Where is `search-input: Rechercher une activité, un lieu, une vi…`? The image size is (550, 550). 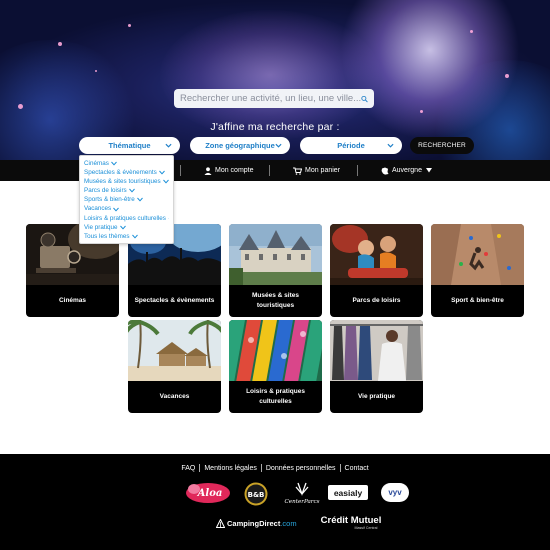
search-input: Rechercher une activité, un lieu, une vi… is located at coordinates (274, 98).